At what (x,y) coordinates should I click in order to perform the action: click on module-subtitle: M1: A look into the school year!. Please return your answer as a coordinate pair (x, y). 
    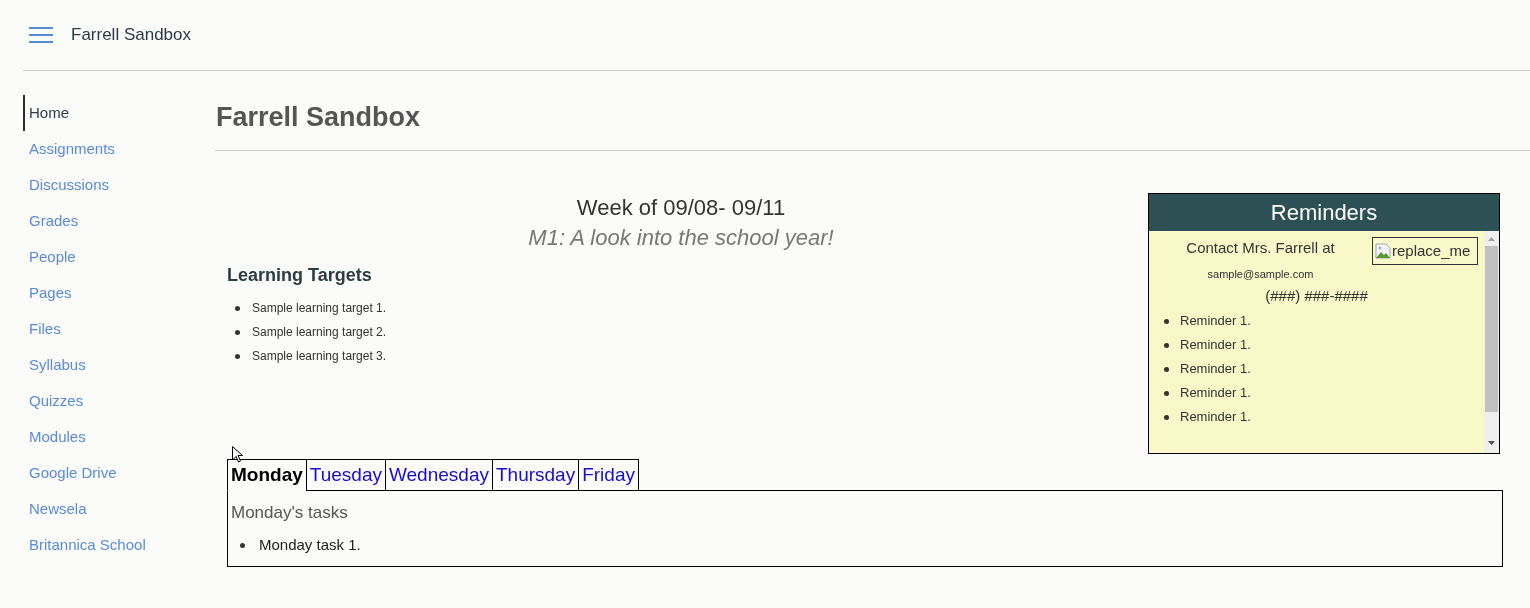
    Looking at the image, I should click on (681, 238).